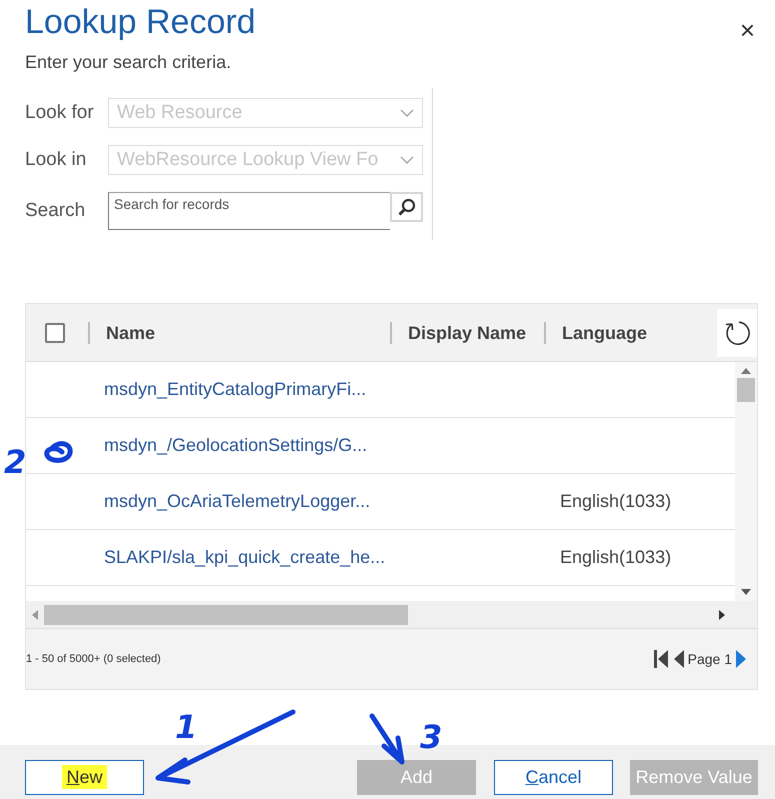  Describe the element at coordinates (249, 211) in the screenshot. I see `search-field: Search for records` at that location.